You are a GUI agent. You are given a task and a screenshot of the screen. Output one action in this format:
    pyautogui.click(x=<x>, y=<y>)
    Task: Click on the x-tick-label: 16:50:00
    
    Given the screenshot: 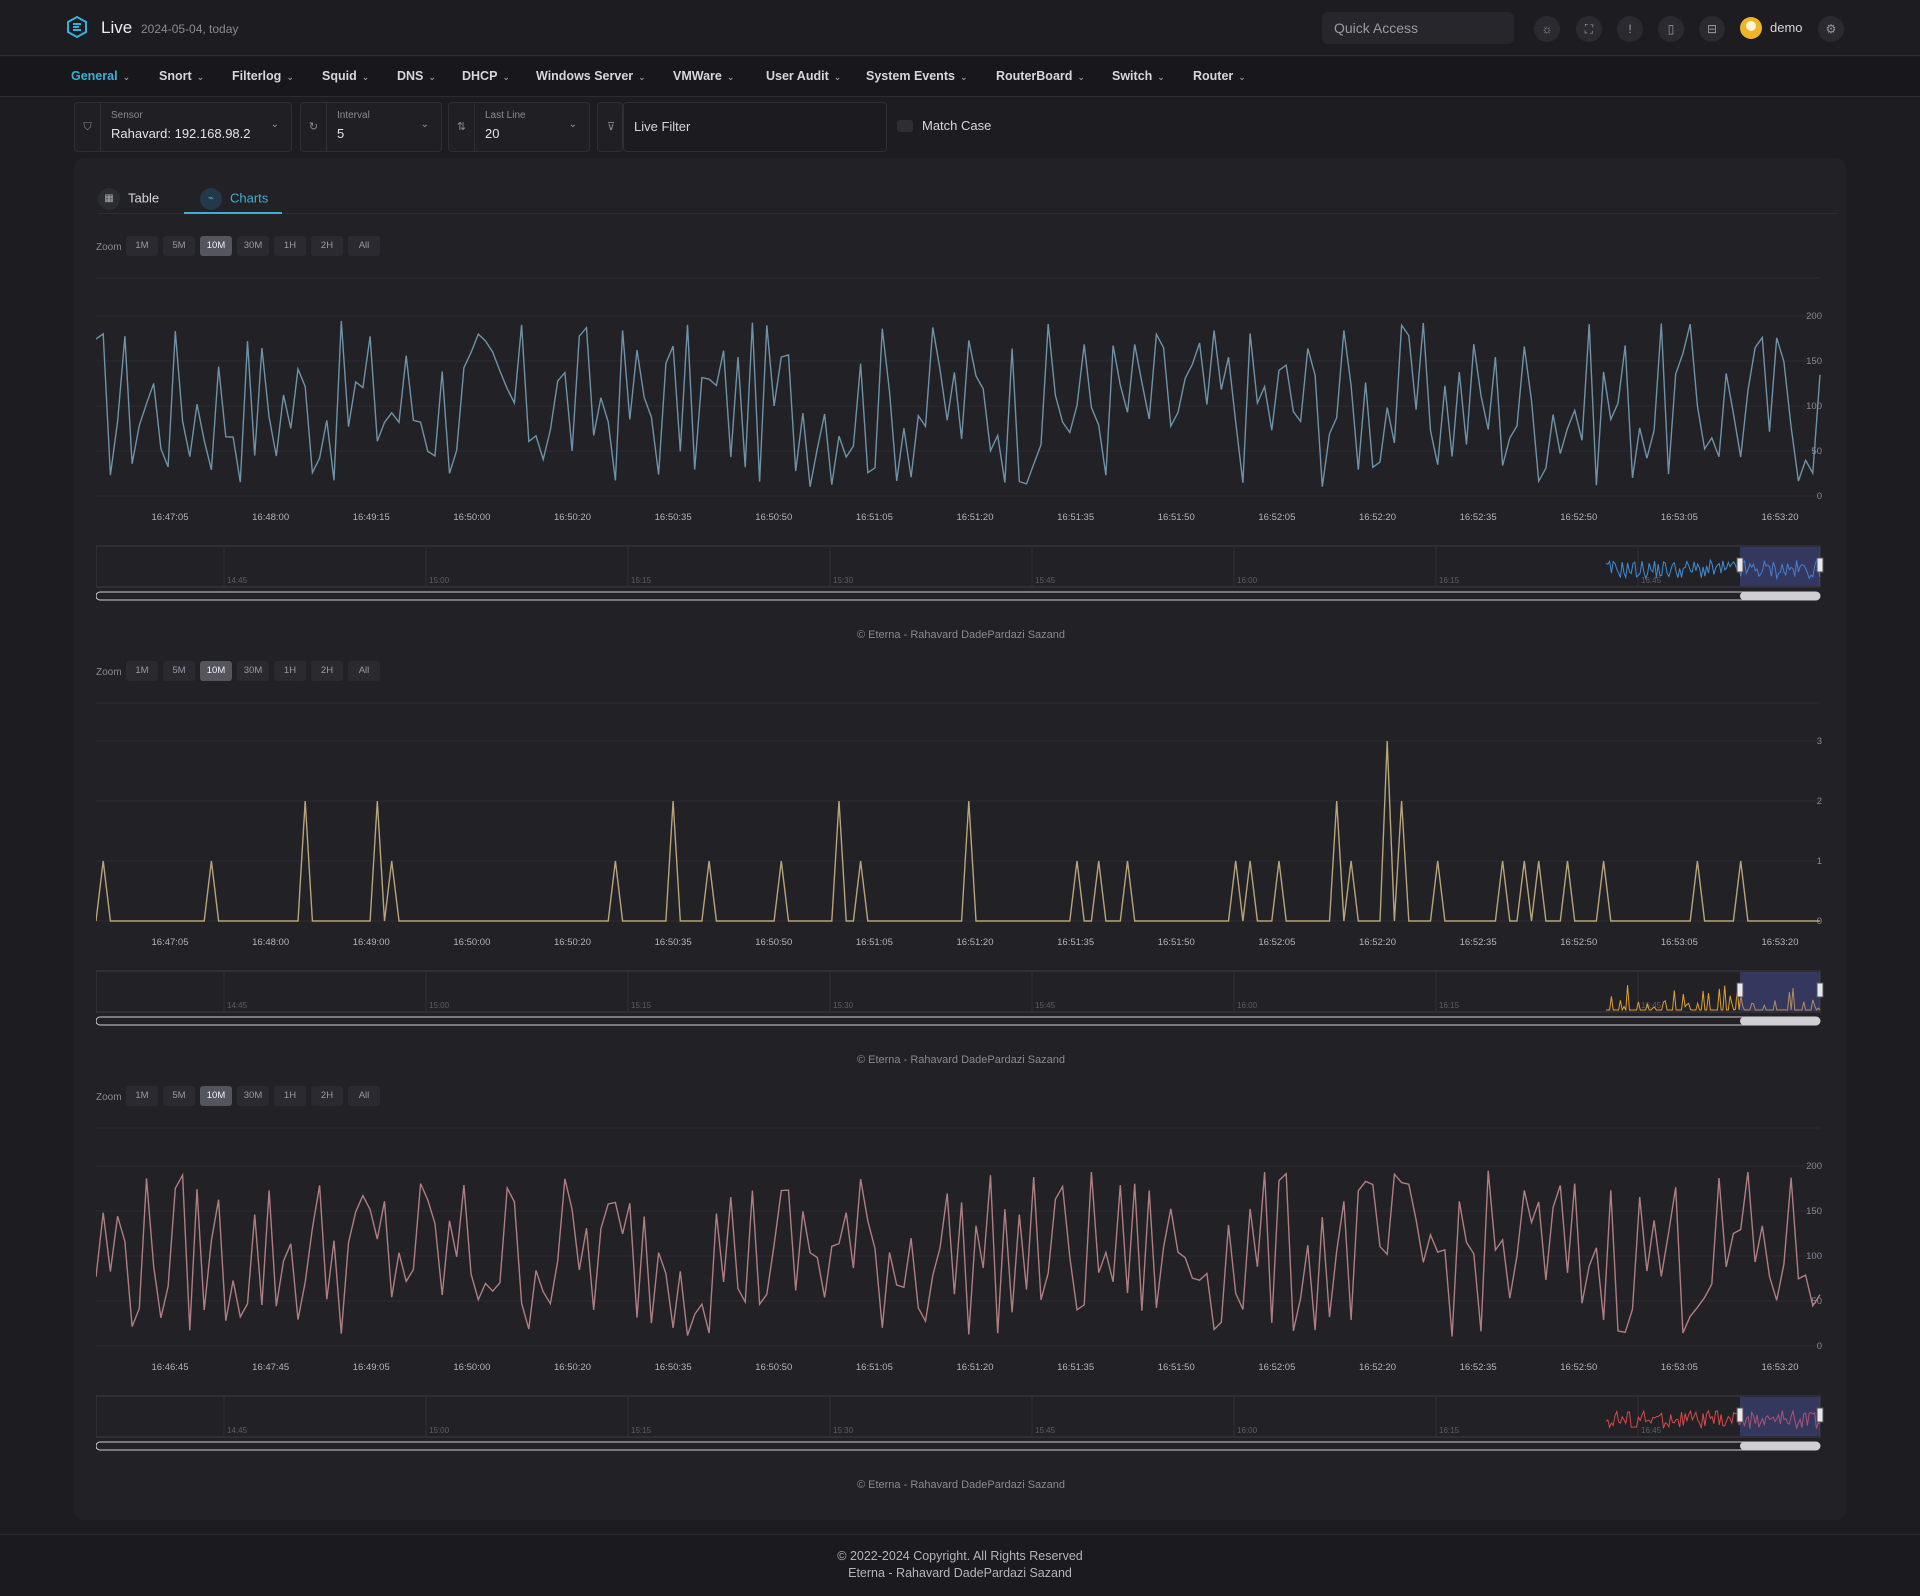 What is the action you would take?
    pyautogui.click(x=471, y=517)
    